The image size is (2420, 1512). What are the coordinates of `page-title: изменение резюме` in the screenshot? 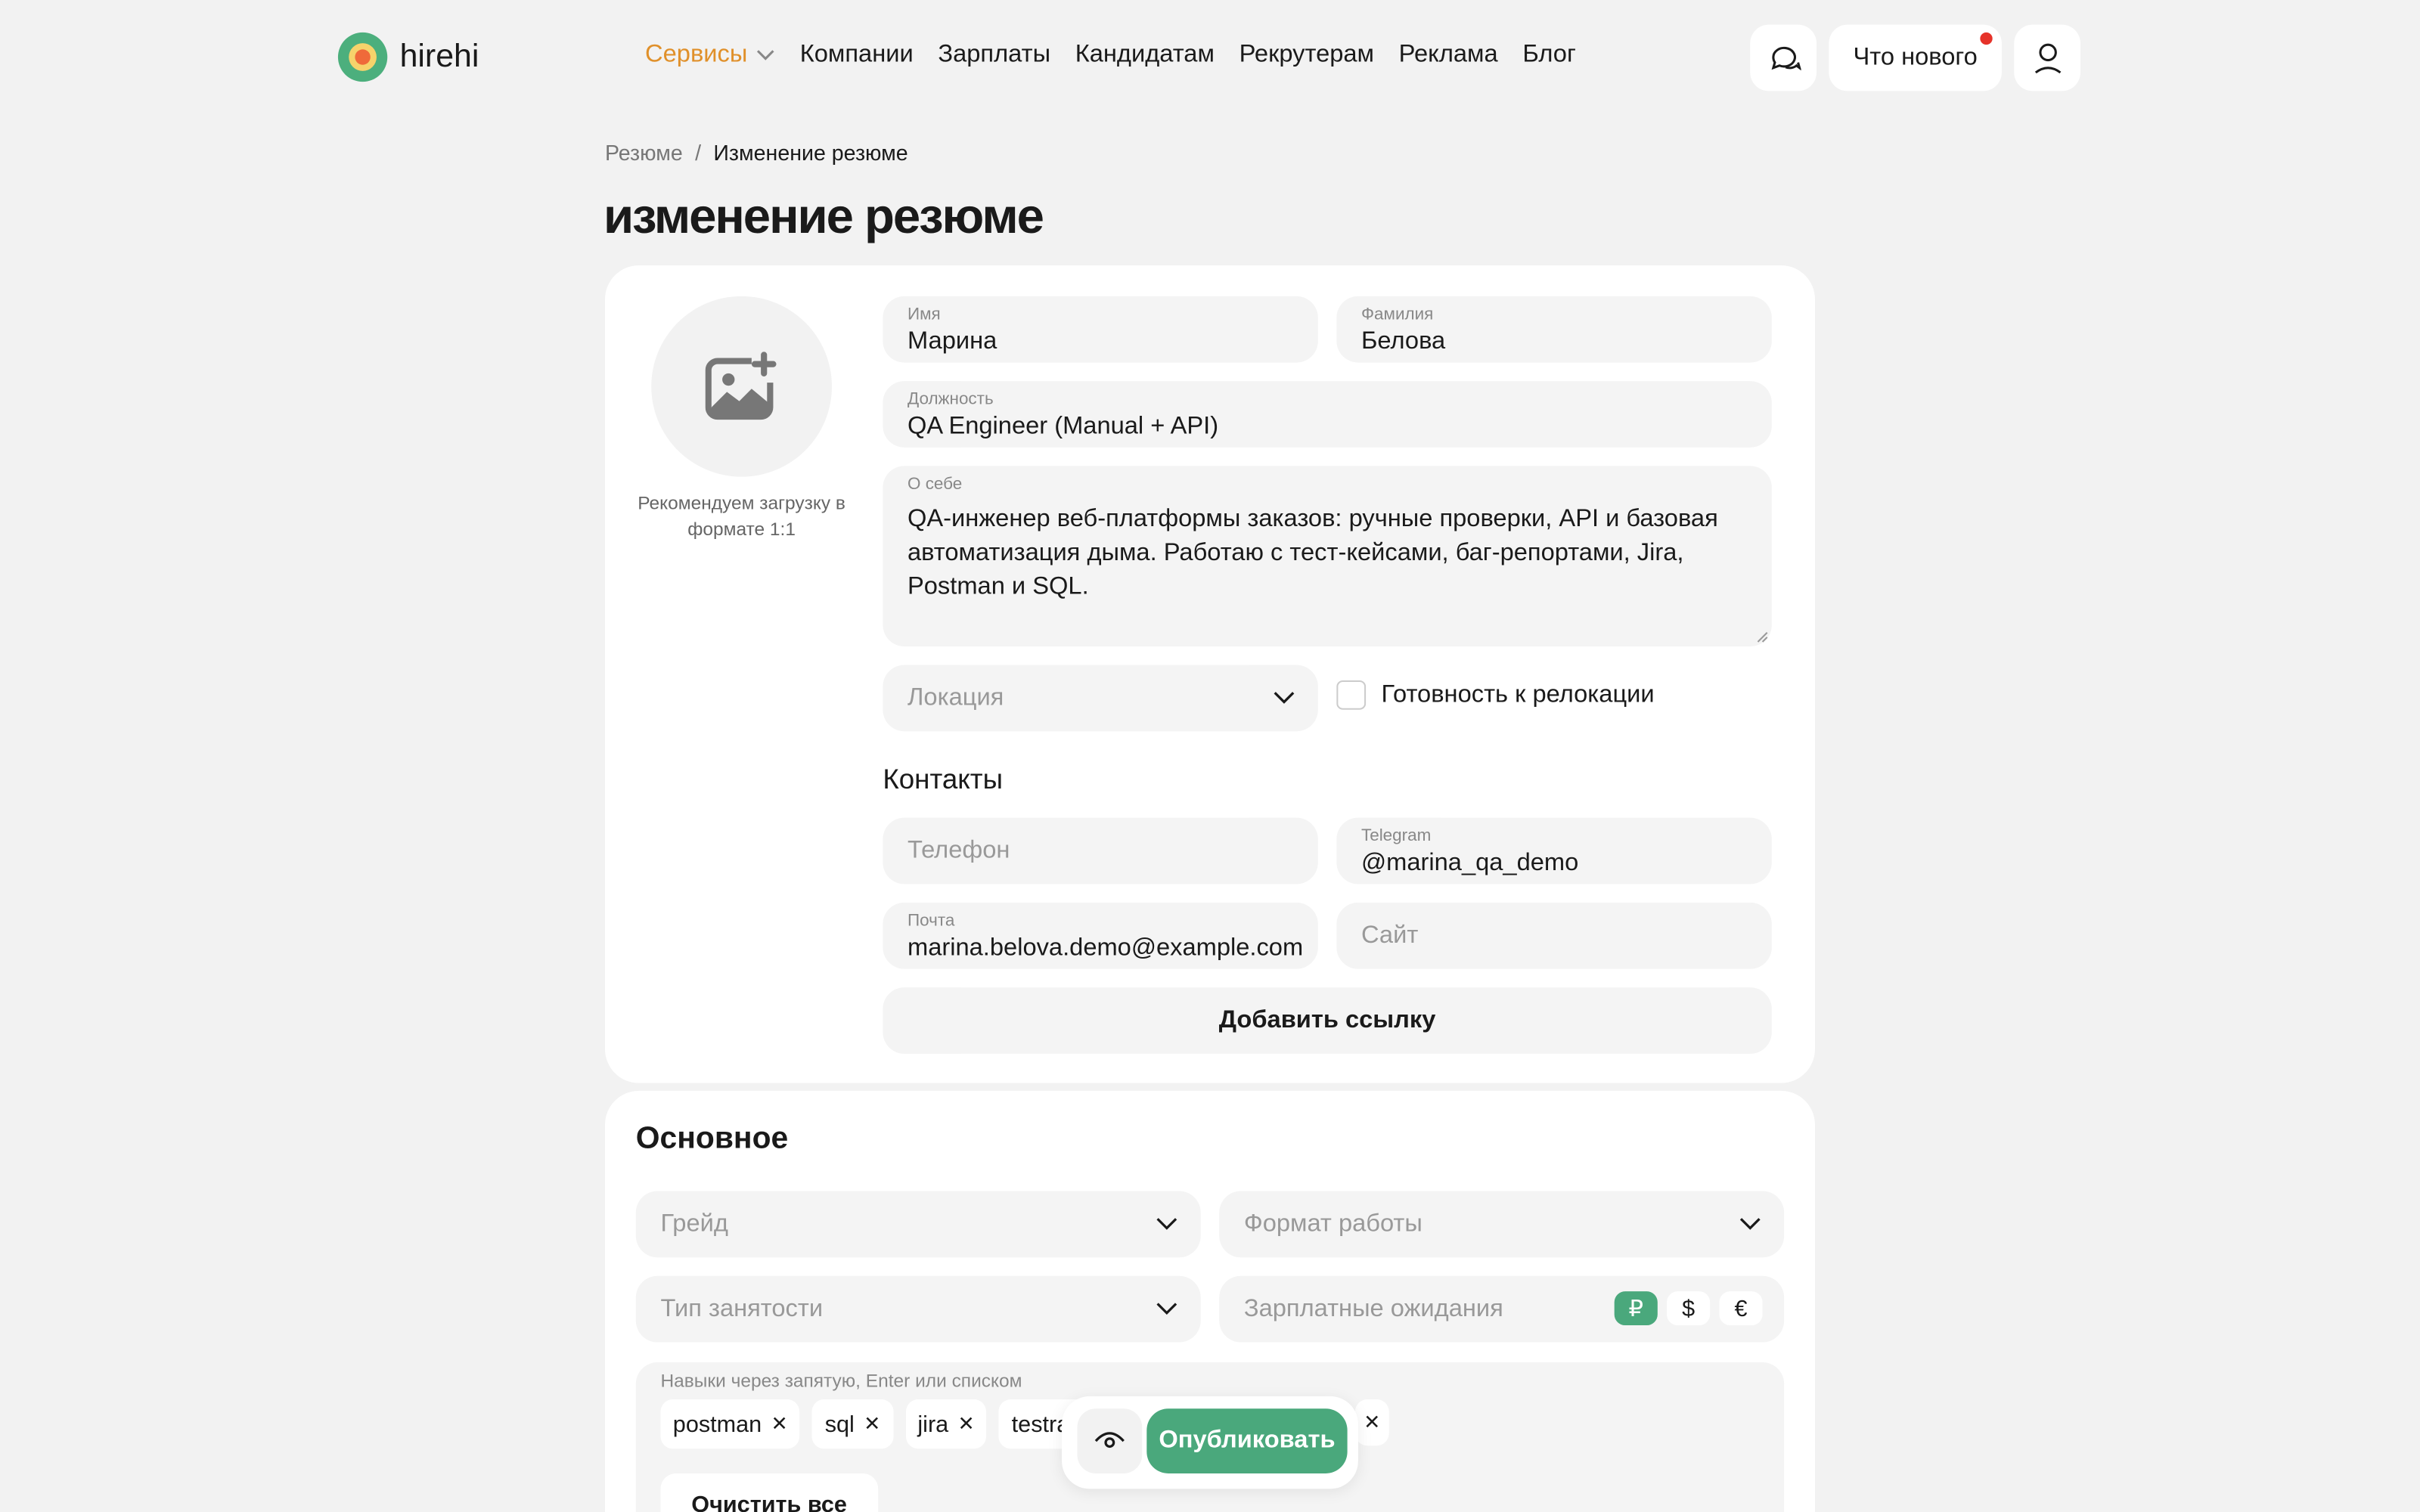 It's located at (823, 216).